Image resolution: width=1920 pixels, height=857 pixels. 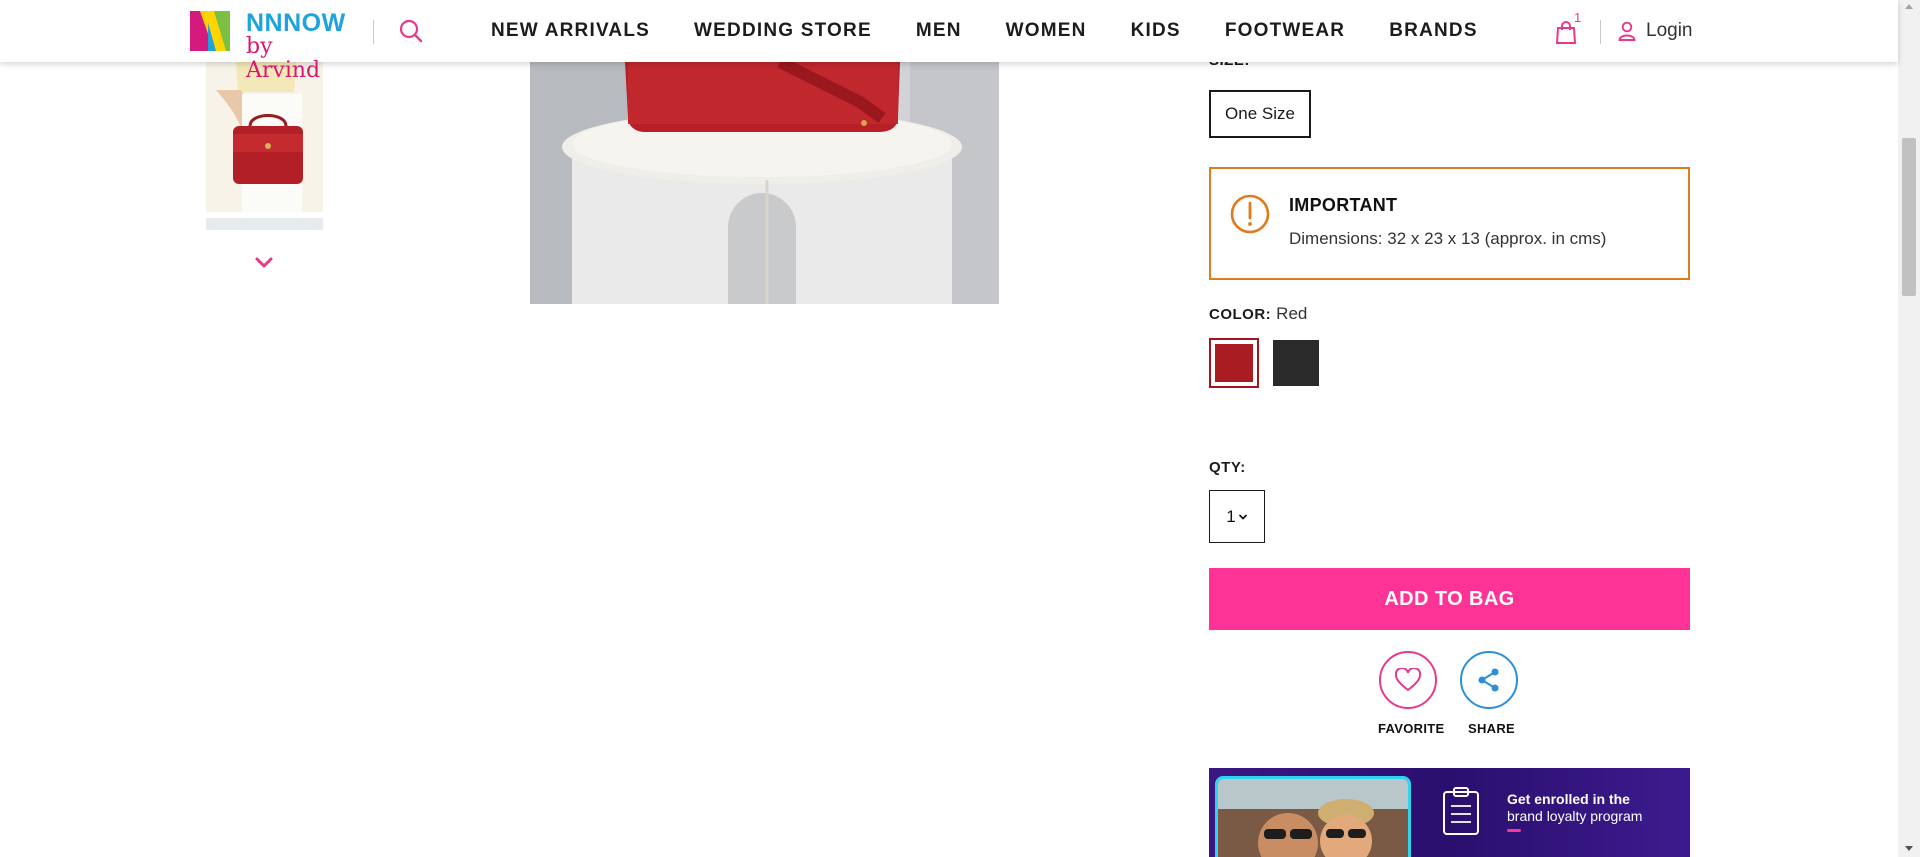 I want to click on nav-new-arrivals: NEW ARRIVALS, so click(x=570, y=31).